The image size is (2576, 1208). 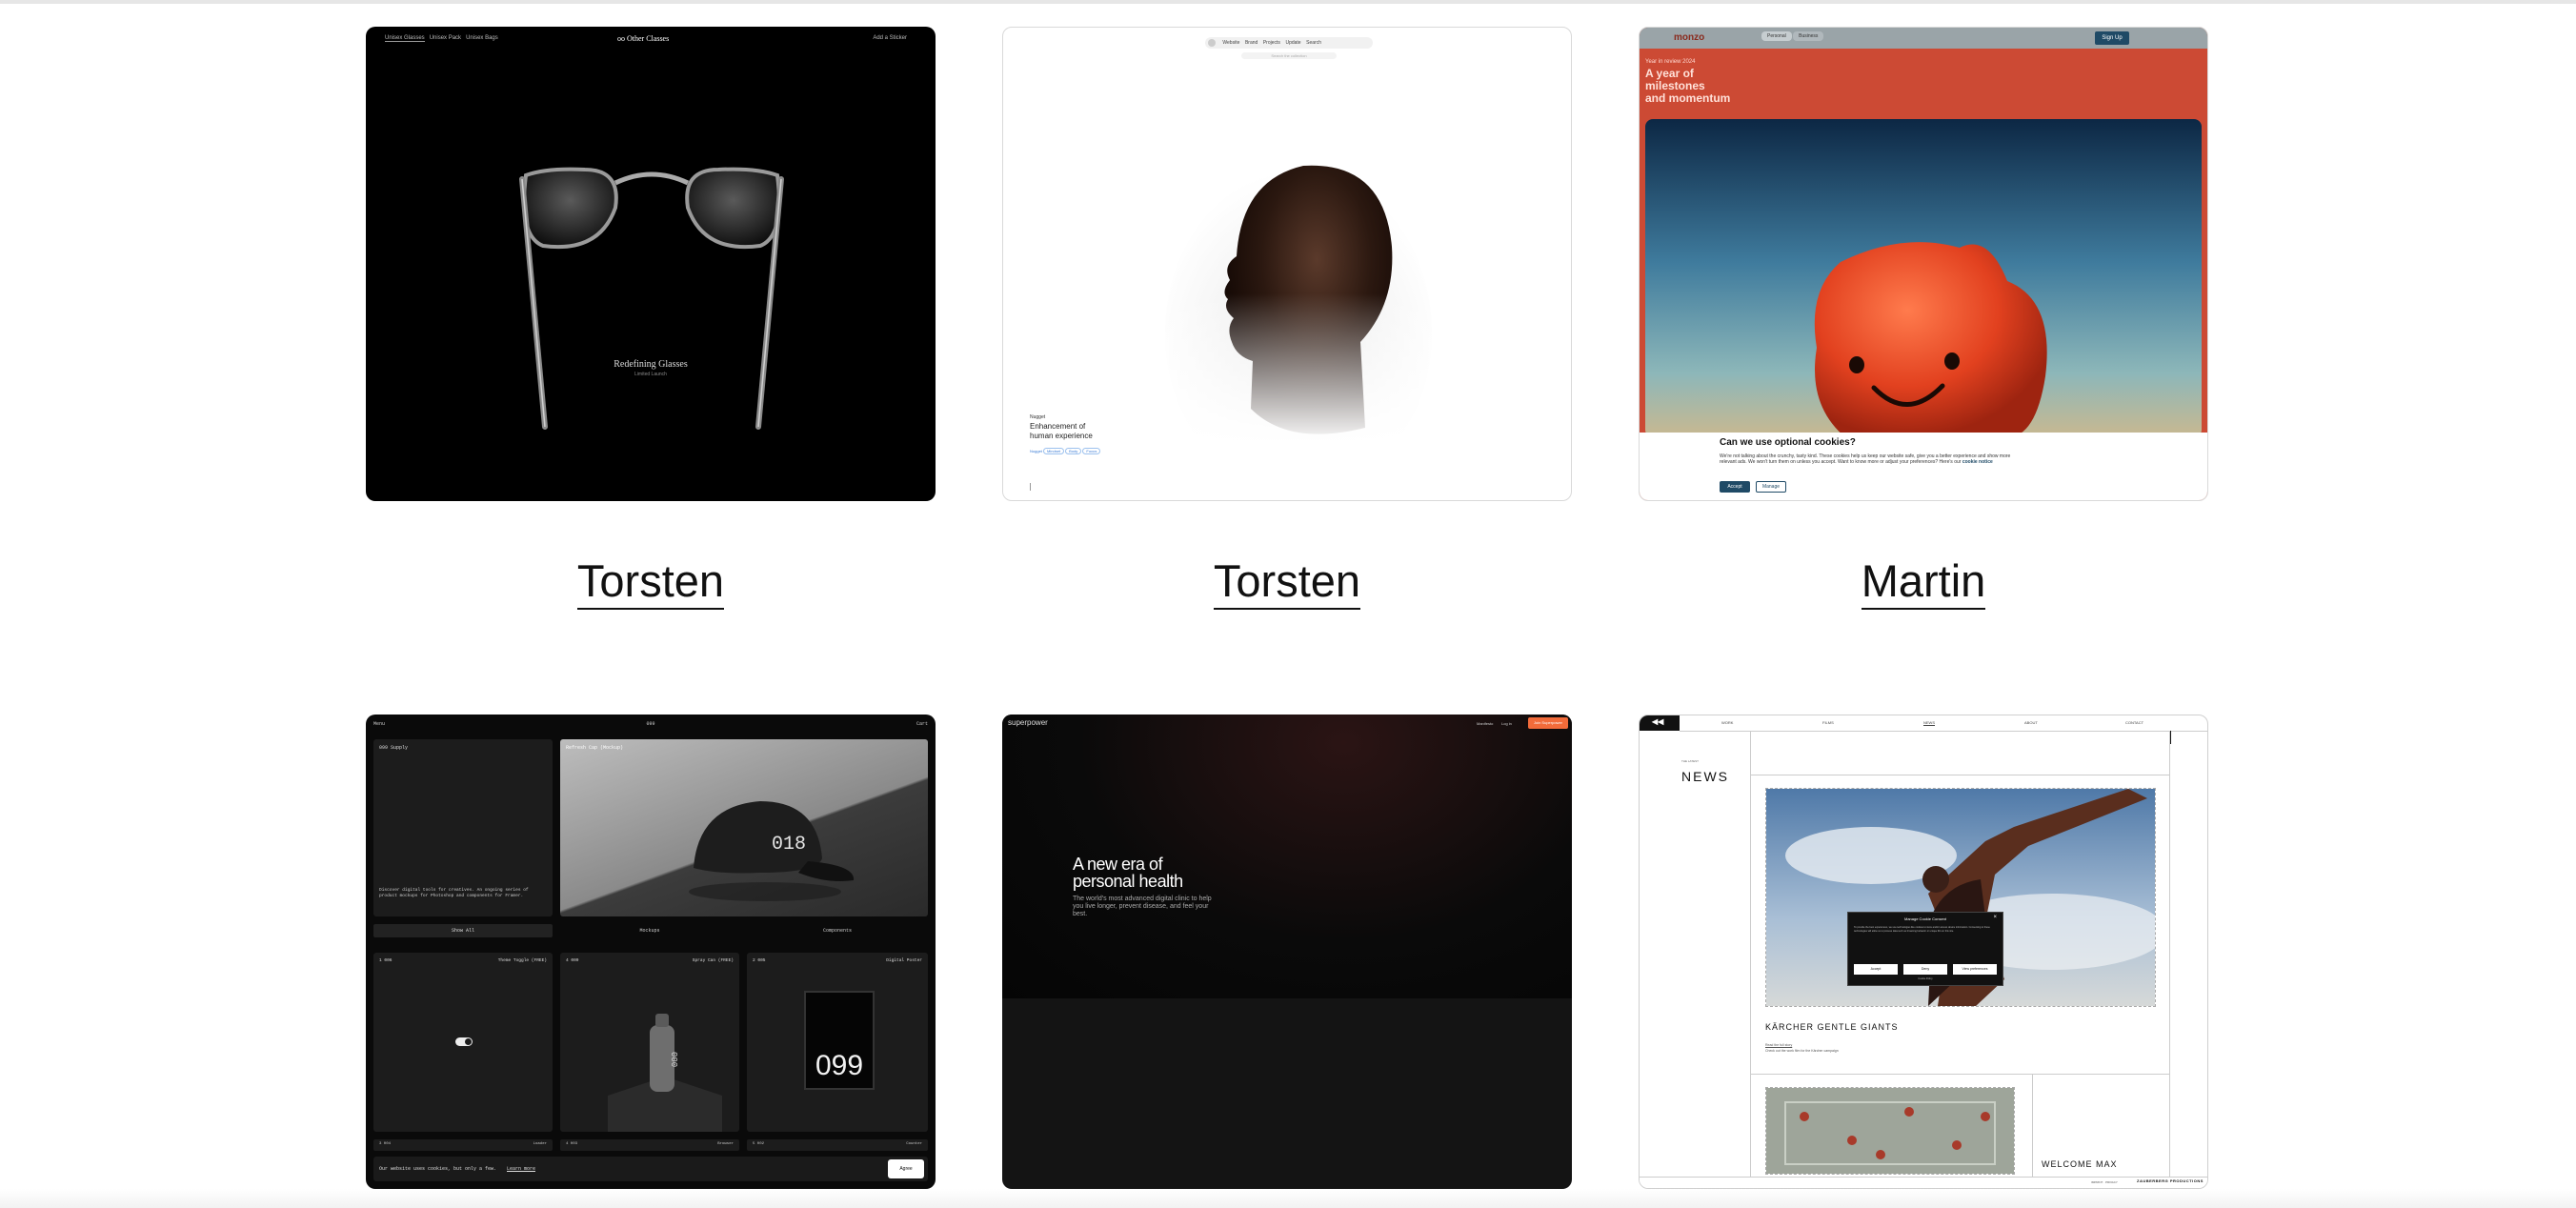 What do you see at coordinates (405, 38) in the screenshot?
I see `nav-link: Unisex Glasses` at bounding box center [405, 38].